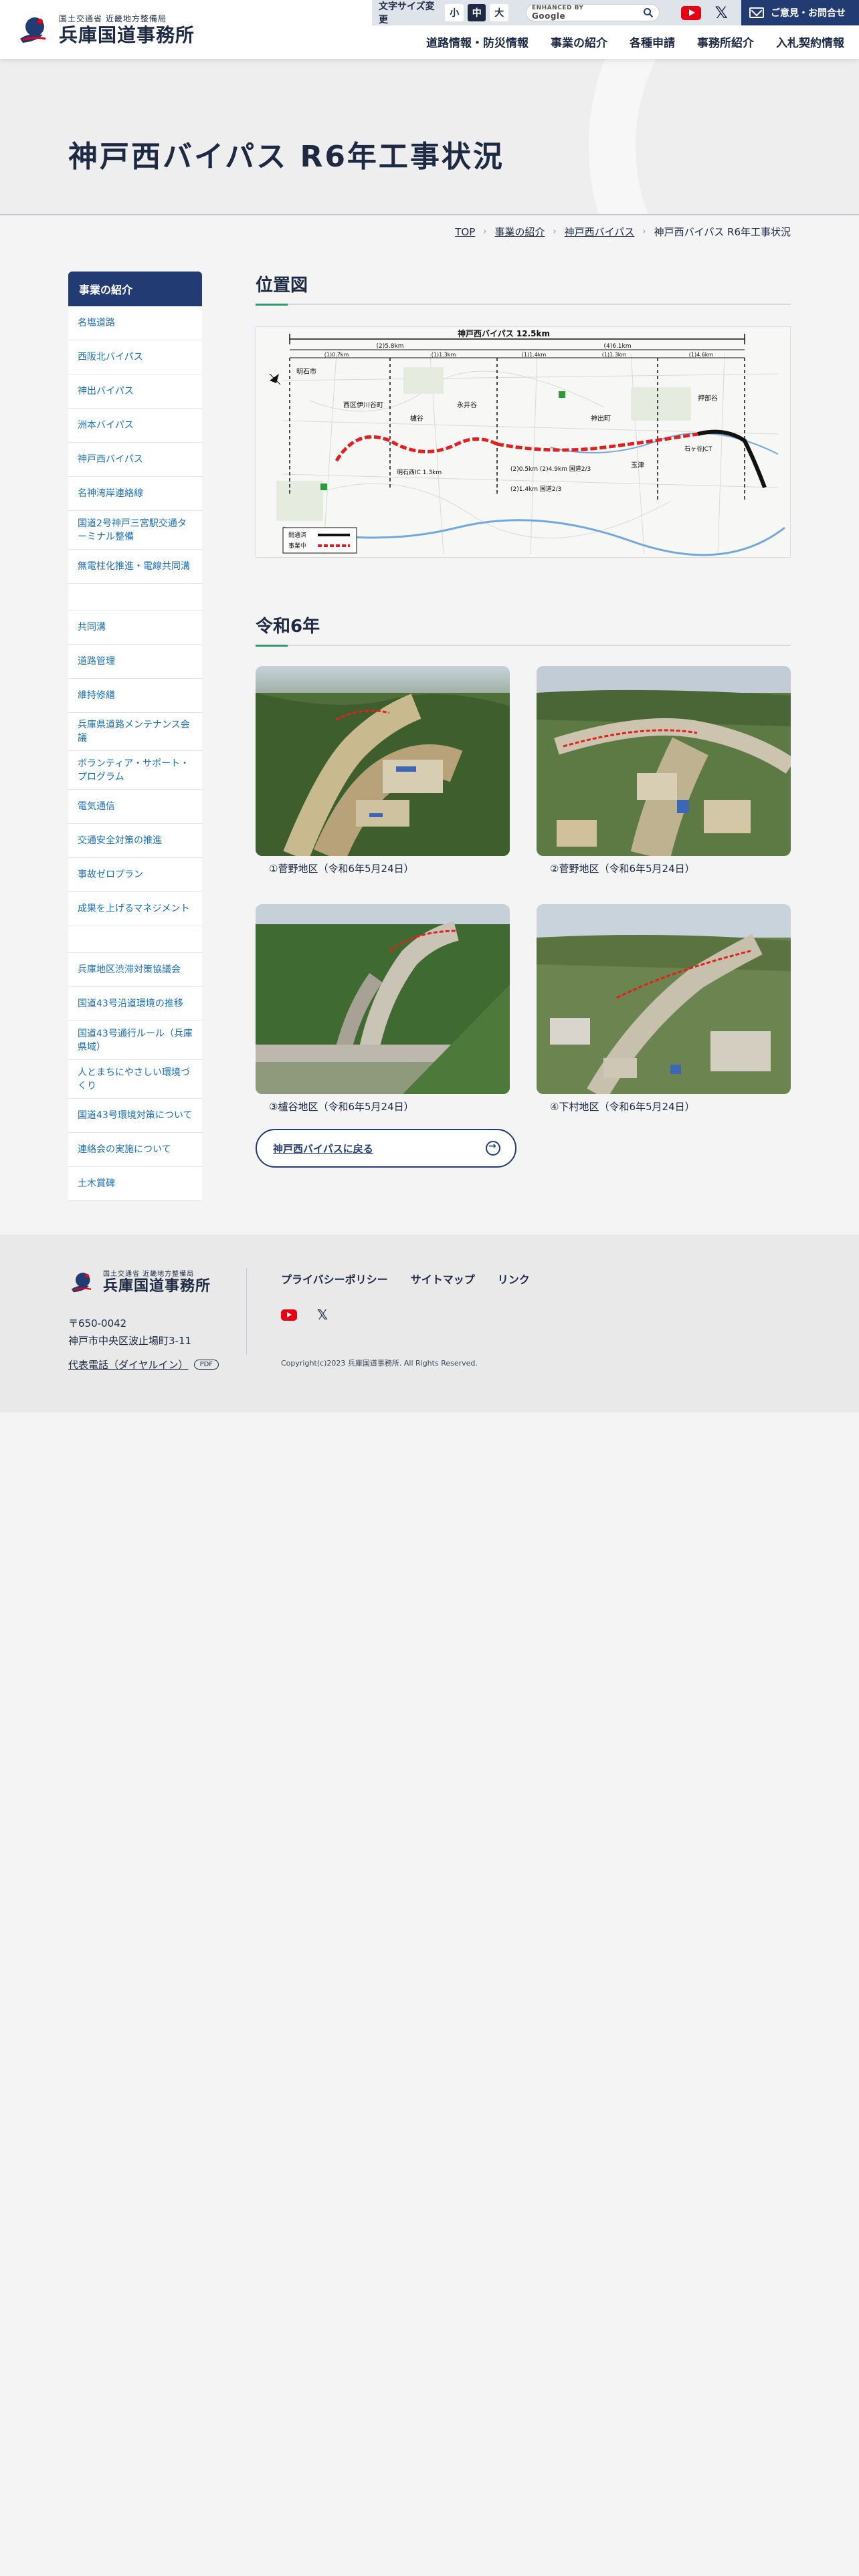  What do you see at coordinates (135, 530) in the screenshot?
I see `sidebar-item: 国道2号神戸三宮駅交通ターミナル整備` at bounding box center [135, 530].